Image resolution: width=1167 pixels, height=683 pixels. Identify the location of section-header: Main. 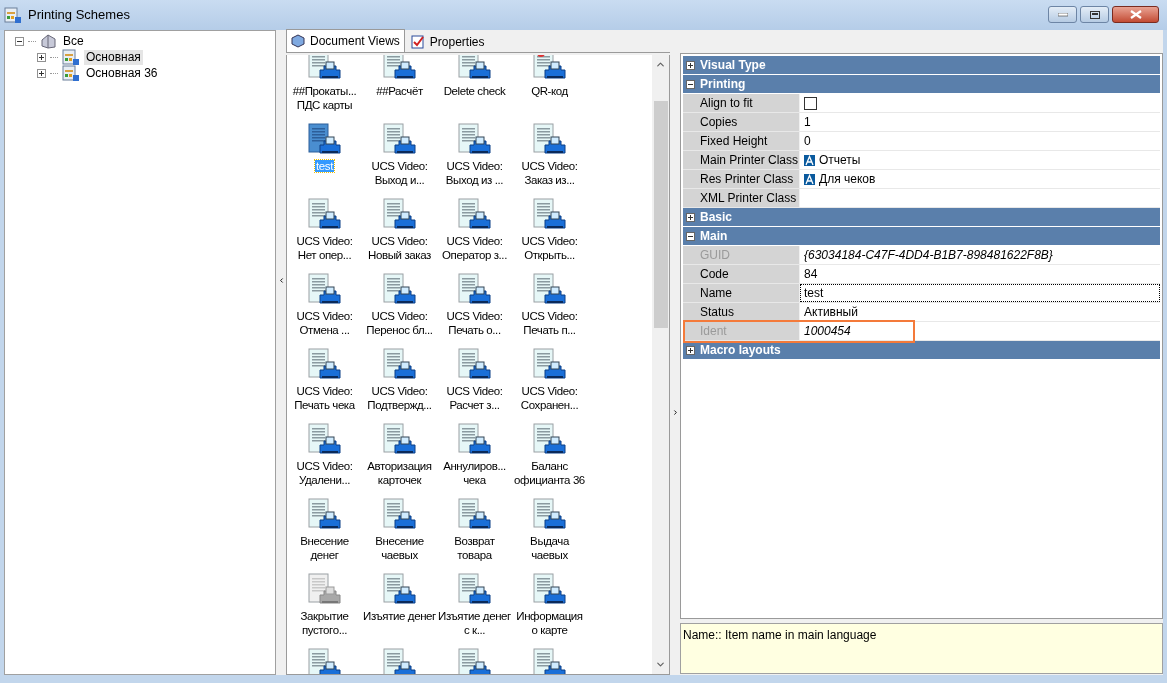
(921, 236).